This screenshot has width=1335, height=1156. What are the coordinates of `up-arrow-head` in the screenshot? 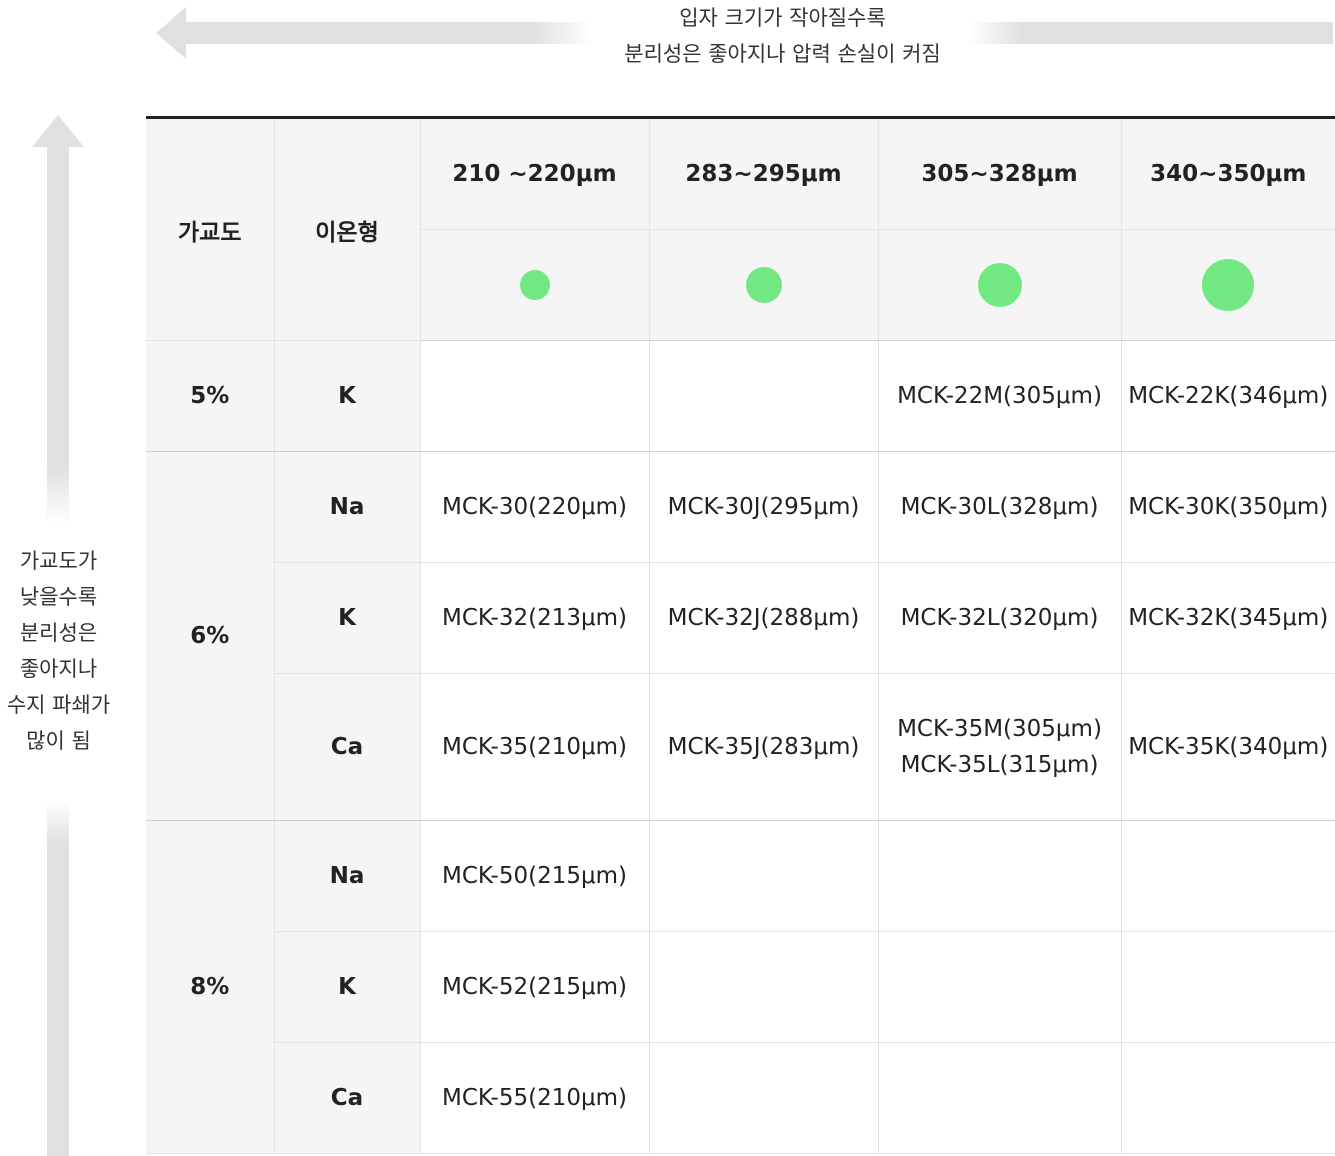 It's located at (58, 131).